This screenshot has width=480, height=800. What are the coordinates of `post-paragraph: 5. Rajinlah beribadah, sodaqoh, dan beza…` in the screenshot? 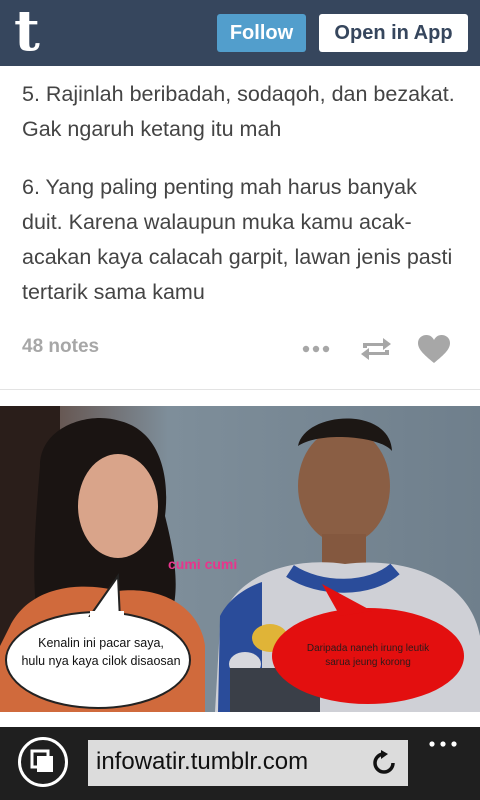 It's located at (238, 111).